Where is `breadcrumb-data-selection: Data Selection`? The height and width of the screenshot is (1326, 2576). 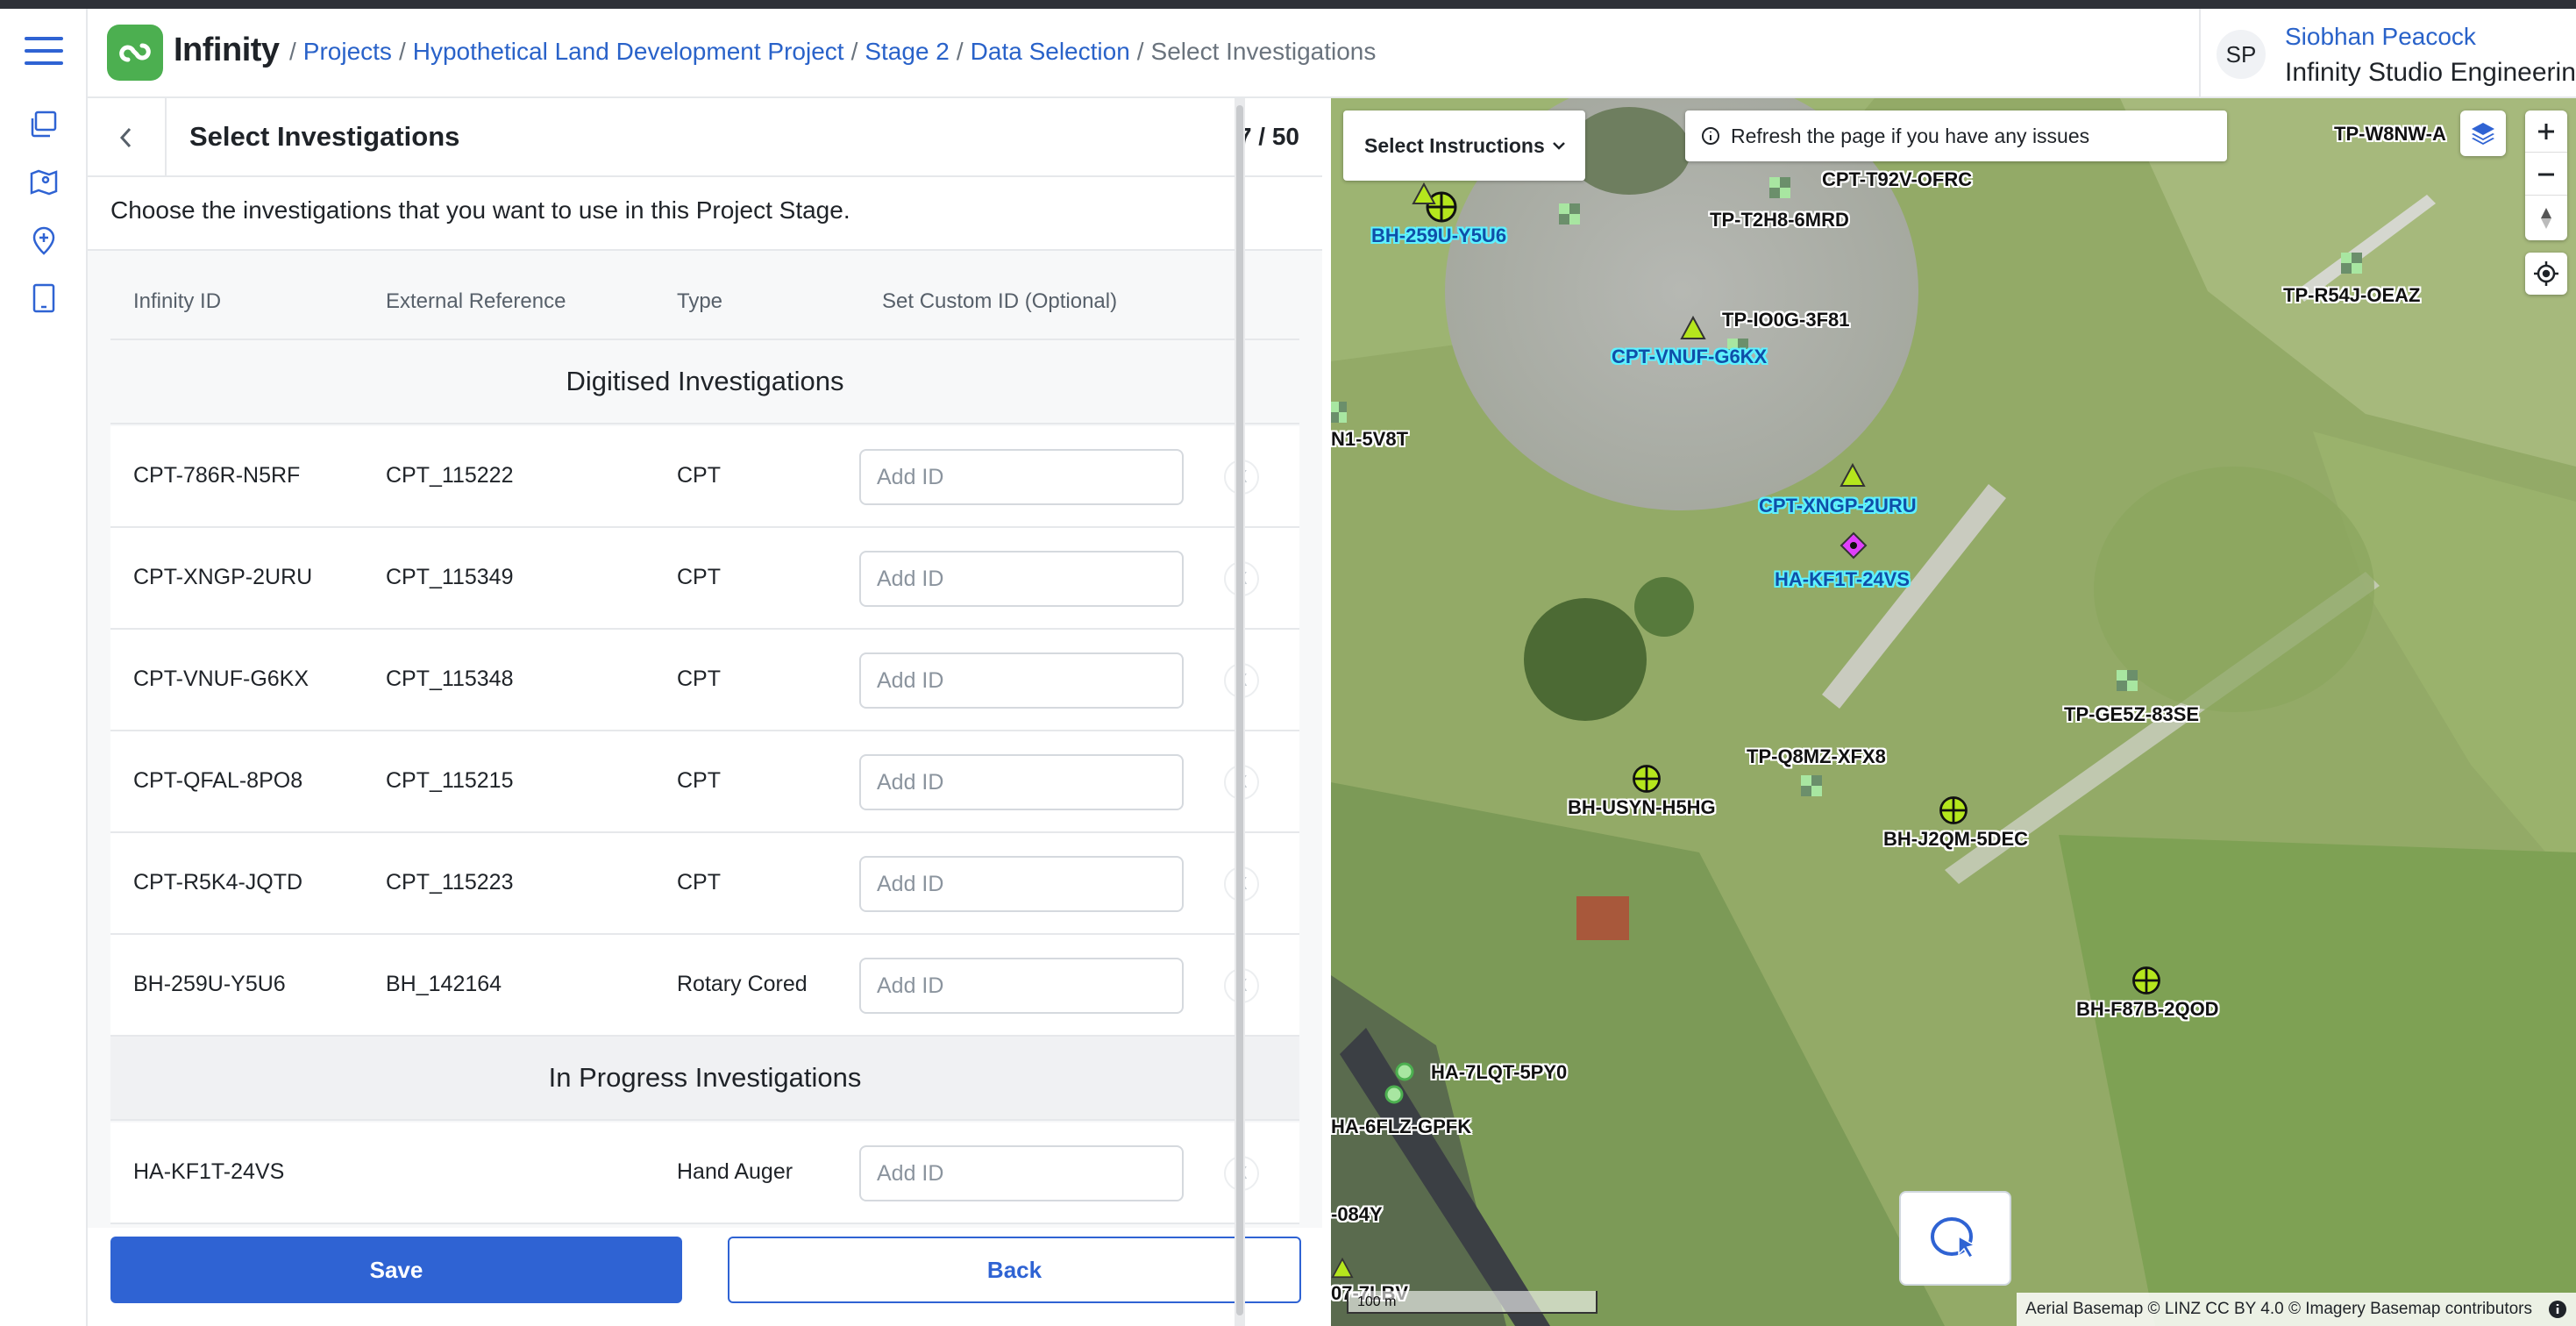
breadcrumb-data-selection: Data Selection is located at coordinates (1050, 51).